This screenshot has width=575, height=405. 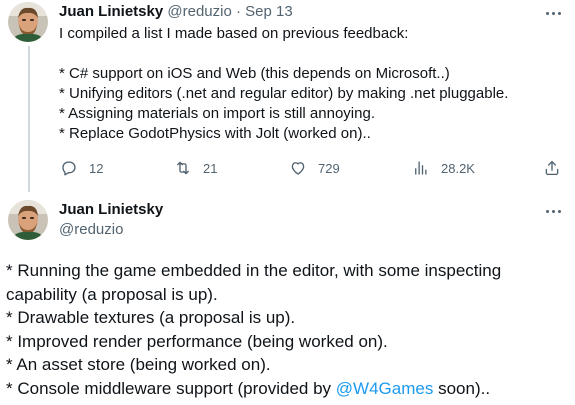 I want to click on mention-link: @W4Games, so click(x=385, y=388).